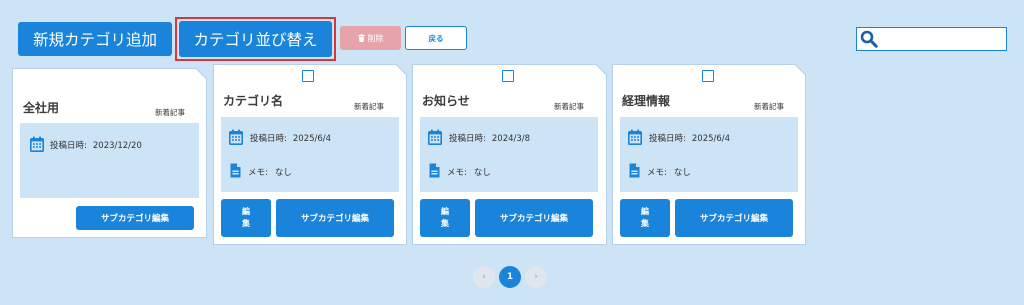 The height and width of the screenshot is (305, 1024). What do you see at coordinates (375, 38) in the screenshot?
I see `delete-label: 削除` at bounding box center [375, 38].